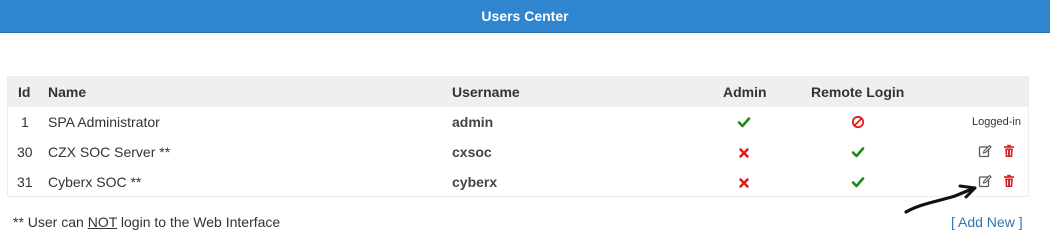  Describe the element at coordinates (25, 182) in the screenshot. I see `user-id: 31` at that location.